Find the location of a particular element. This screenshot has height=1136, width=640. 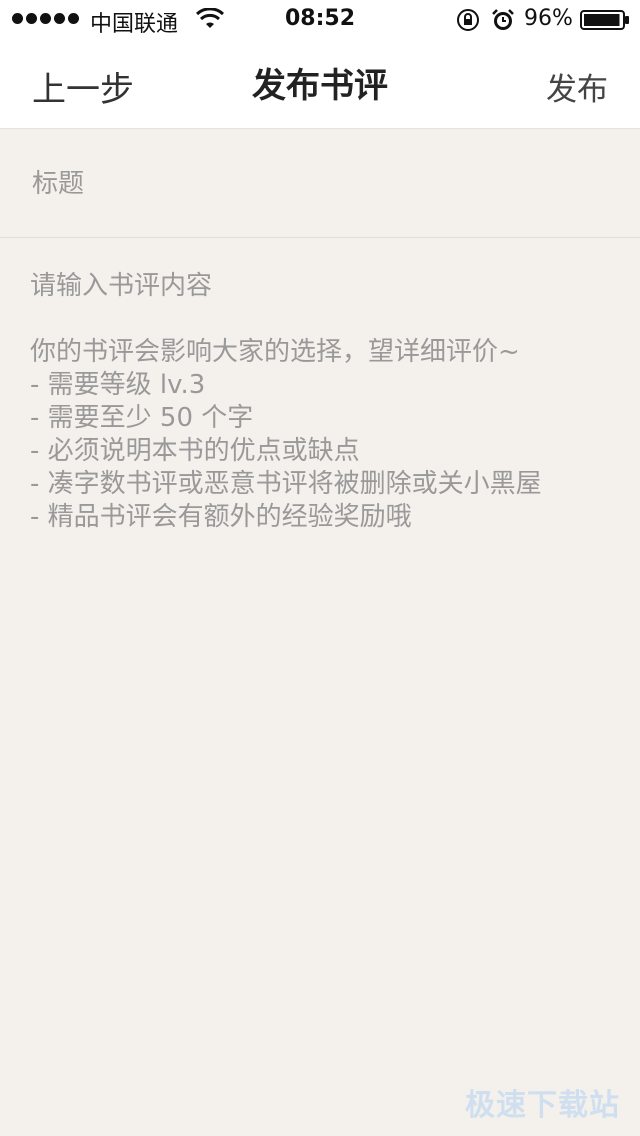

content-placeholder-line: - 凑字数书评或恶意书评将被删除或关小黑屋 is located at coordinates (286, 484).